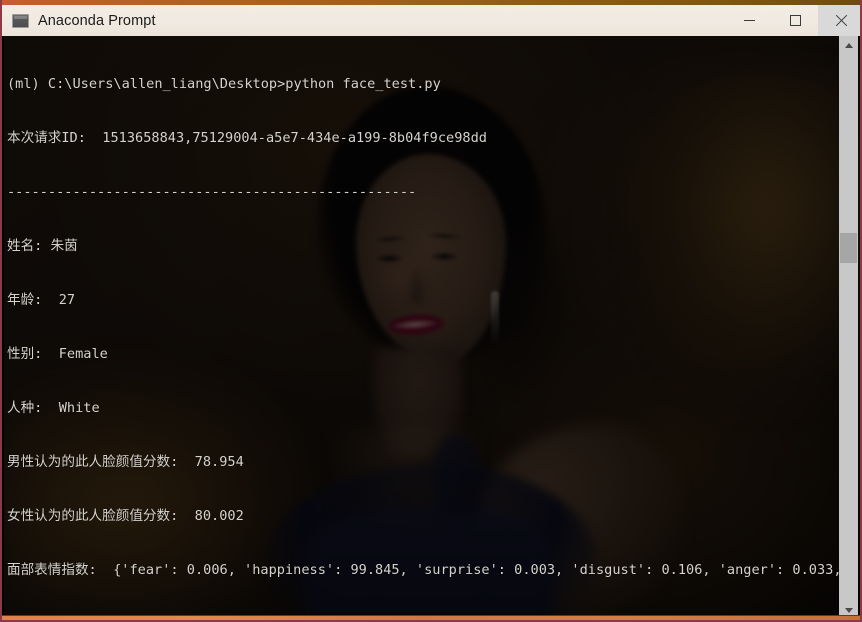  I want to click on console-line: 姓名: 朱茵, so click(42, 246).